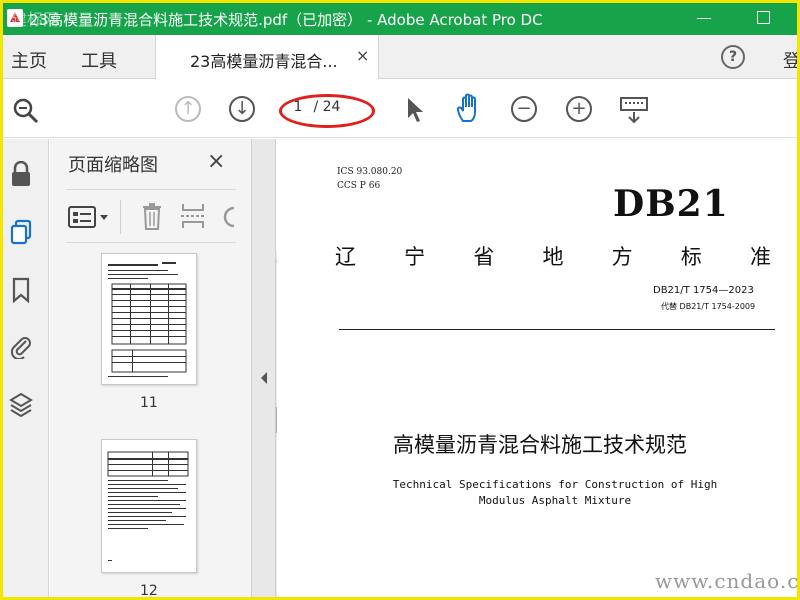  I want to click on province-standard-heading: 辽宁省地方标准, so click(553, 256).